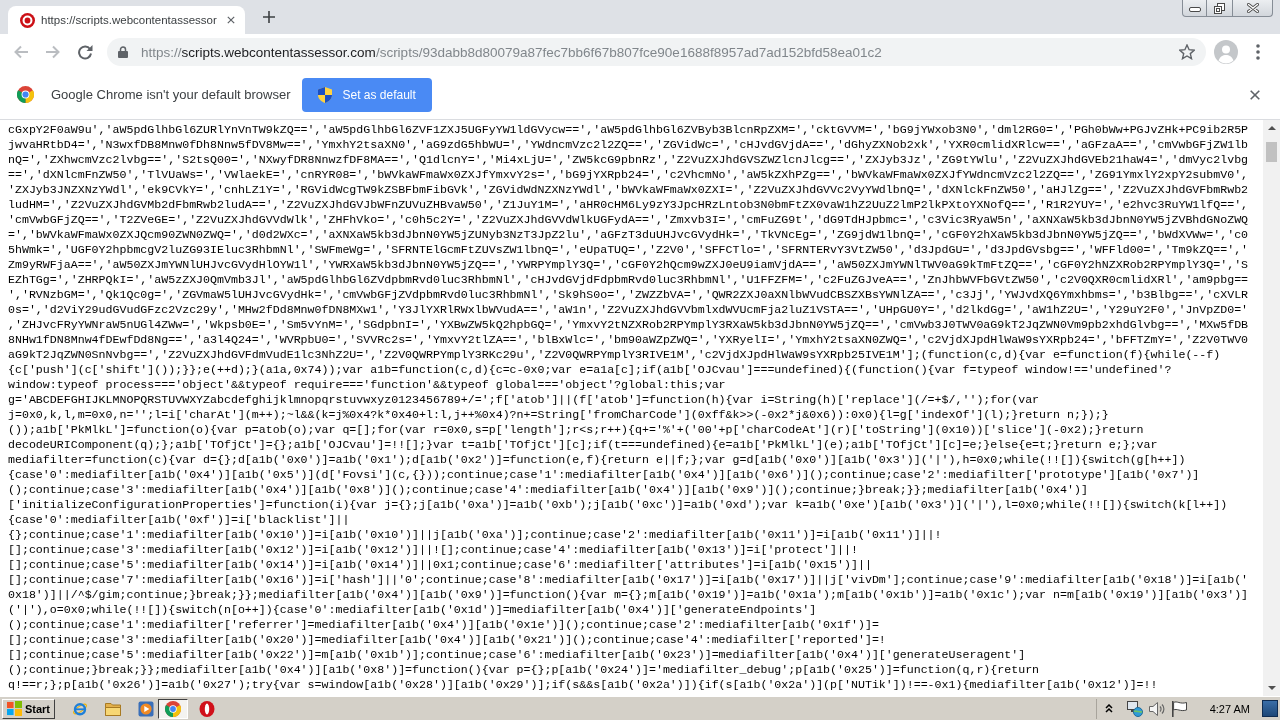  I want to click on code-line: ,'ZHJvcFRyYWNraW5nUGl4ZWw=','Wkpsb0E=','Sm5vYnM=','SGdpbnI=','YXBwZW5kQ2hpbGQ=','YmxvY2tNZXRob2RPYmplY3RXaW5kb3dJbnN0YW5jZQ==','cmVwb3J0TWV0aG9kT2JqZWN0Vm9pb2xhdGlvbg==','MXw5fDB, so click(628, 324).